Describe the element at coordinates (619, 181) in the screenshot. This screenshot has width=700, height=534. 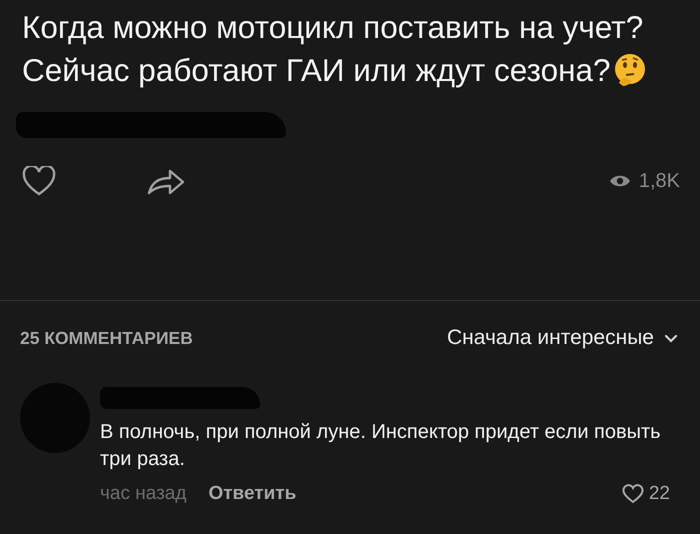
I see `eye-icon` at that location.